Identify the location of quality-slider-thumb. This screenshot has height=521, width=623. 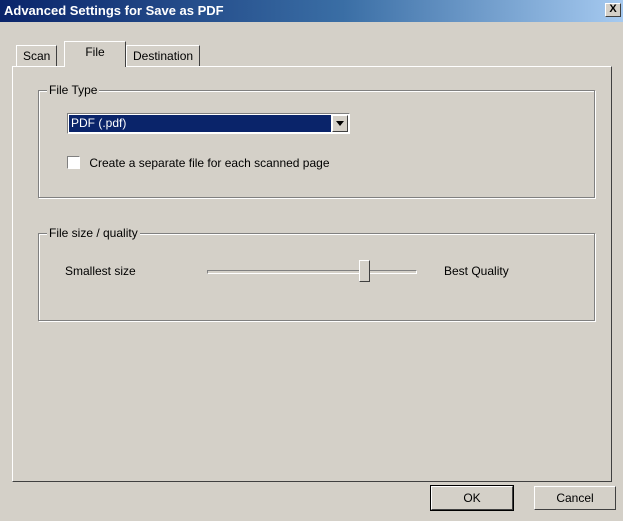
(364, 271).